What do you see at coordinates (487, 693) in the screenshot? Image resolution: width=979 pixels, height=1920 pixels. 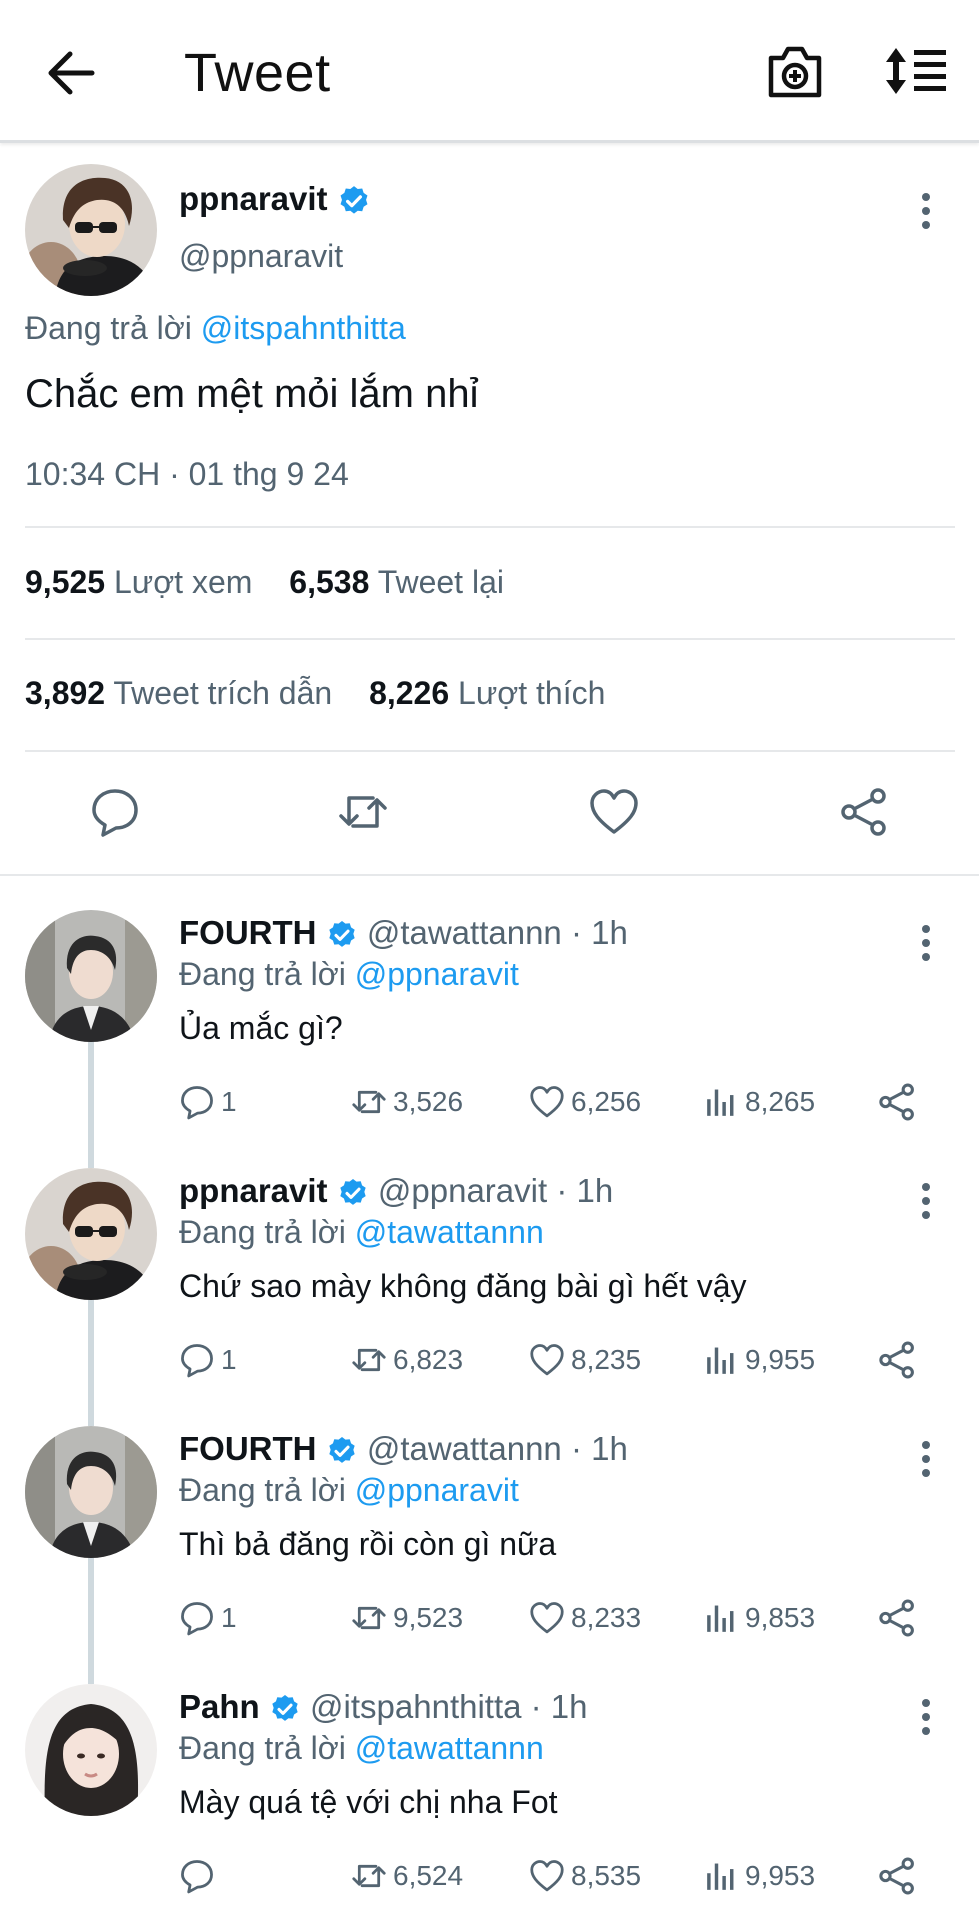 I see `likes-stat: 8,226 Lượt thích` at bounding box center [487, 693].